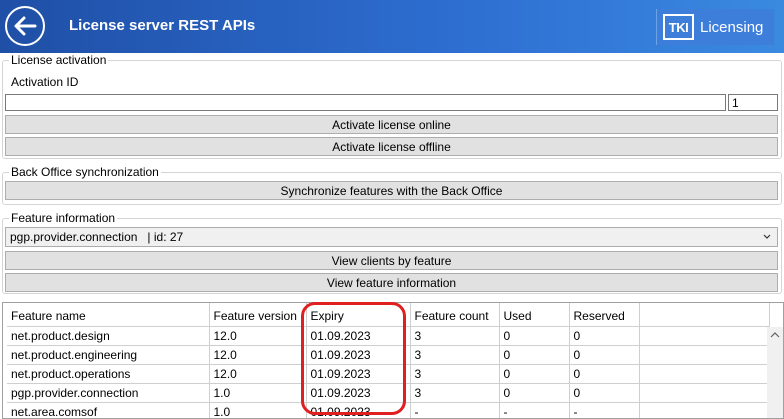  I want to click on activate-online-button: Activate license online, so click(391, 124).